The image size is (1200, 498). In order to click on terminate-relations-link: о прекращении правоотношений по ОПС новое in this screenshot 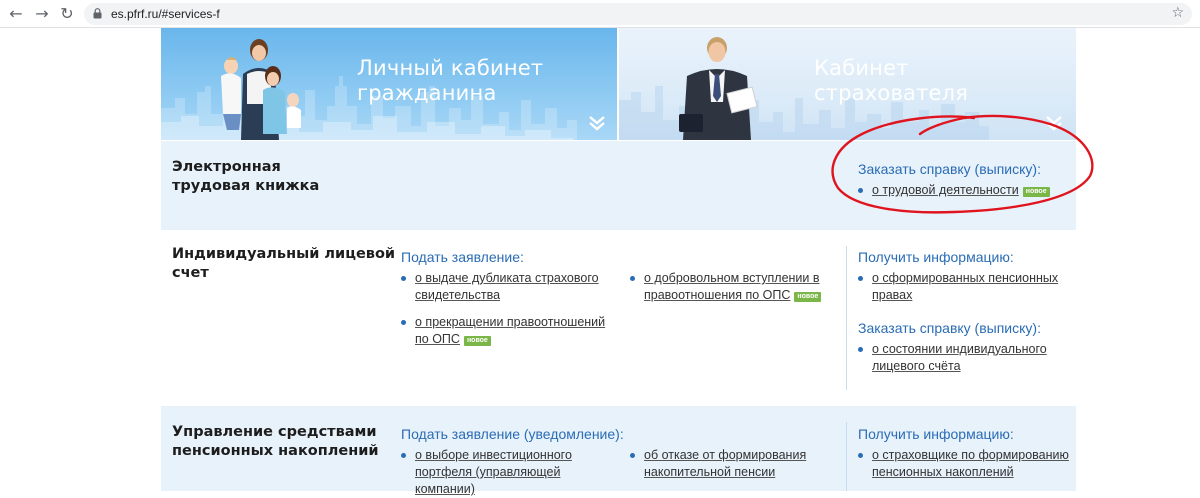, I will do `click(506, 331)`.